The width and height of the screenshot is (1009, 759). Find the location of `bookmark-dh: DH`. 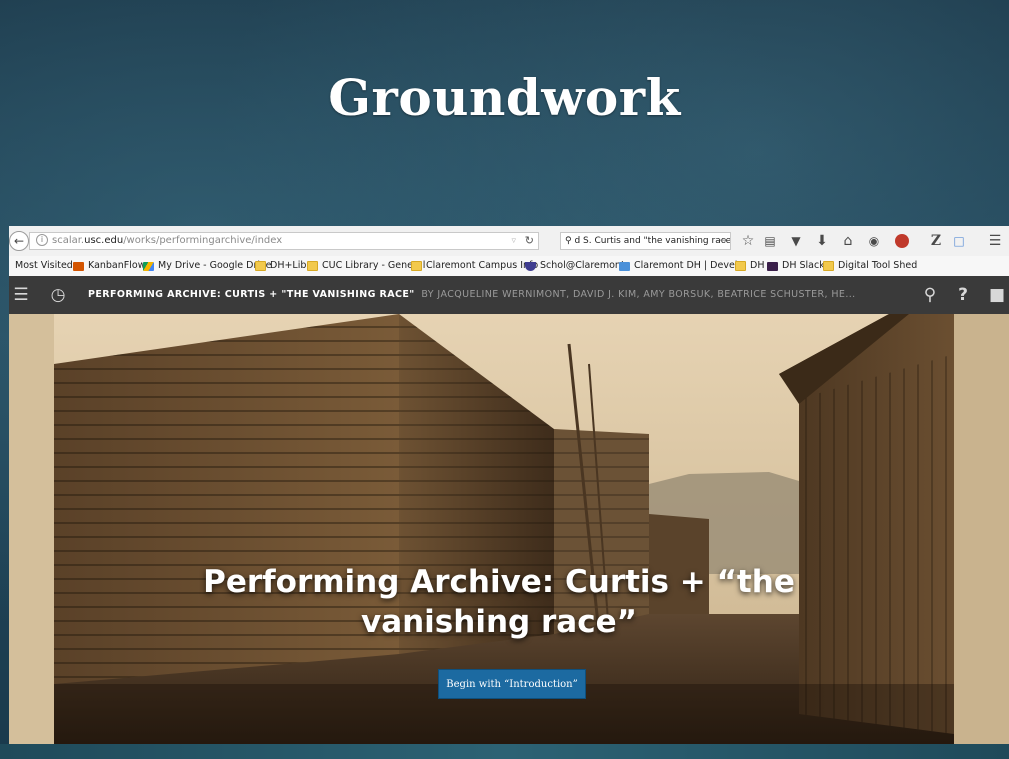

bookmark-dh: DH is located at coordinates (749, 266).